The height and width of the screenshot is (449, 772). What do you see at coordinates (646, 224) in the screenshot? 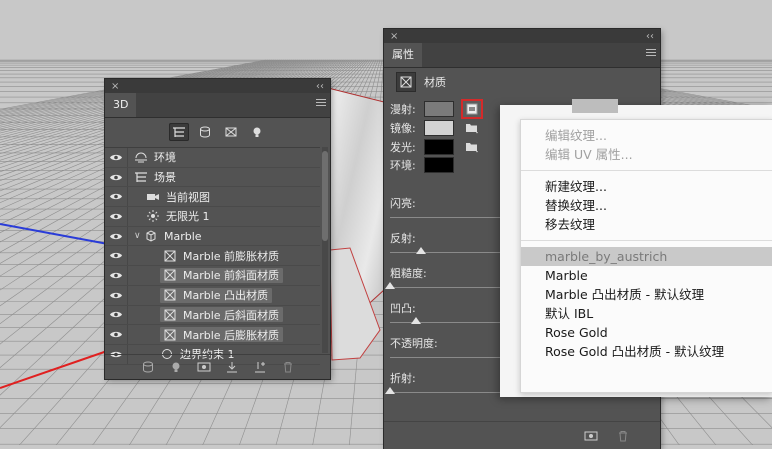
I see `menu-item: 移去纹理` at bounding box center [646, 224].